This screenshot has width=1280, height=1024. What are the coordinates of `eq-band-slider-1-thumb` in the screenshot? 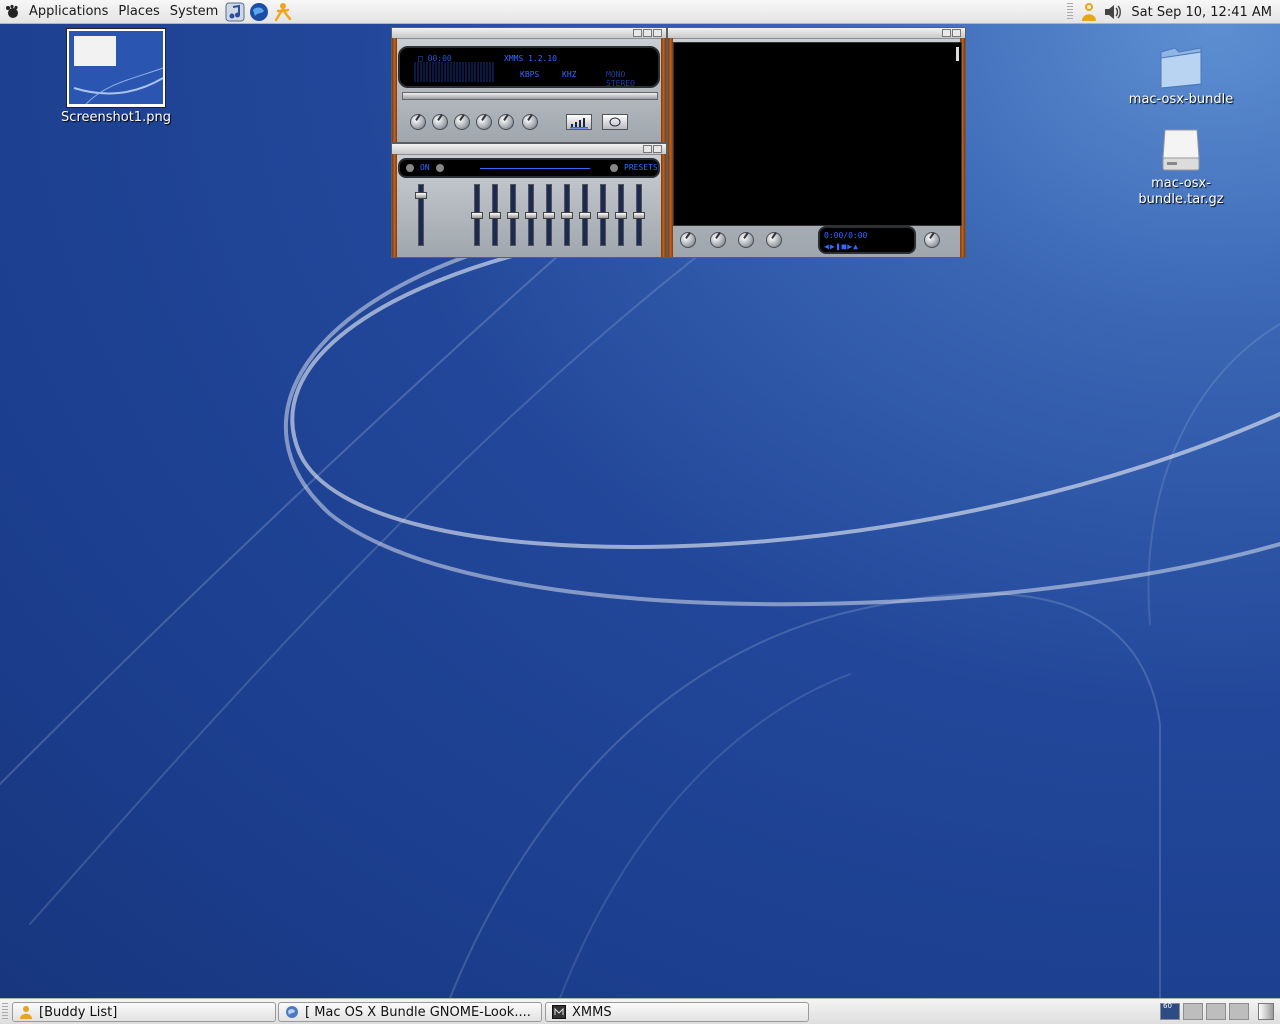 It's located at (477, 215).